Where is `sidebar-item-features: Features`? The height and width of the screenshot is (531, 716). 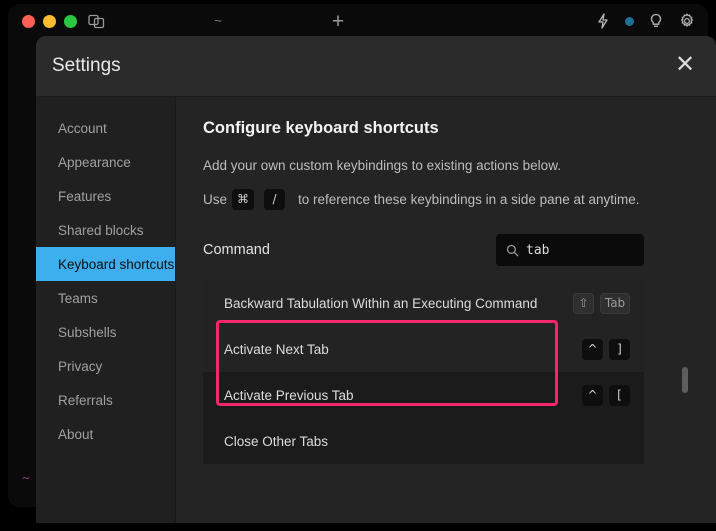
sidebar-item-features: Features is located at coordinates (105, 196).